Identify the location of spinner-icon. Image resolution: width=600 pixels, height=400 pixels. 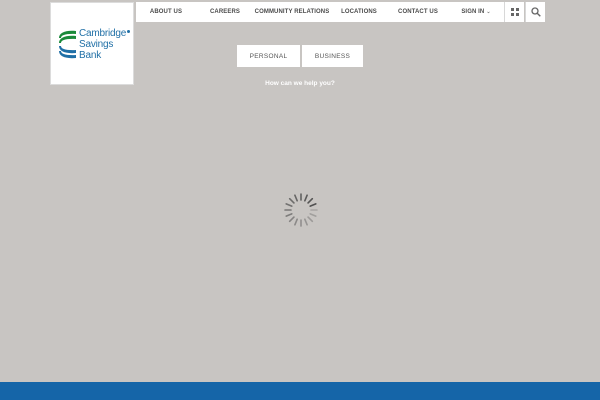
(301, 210).